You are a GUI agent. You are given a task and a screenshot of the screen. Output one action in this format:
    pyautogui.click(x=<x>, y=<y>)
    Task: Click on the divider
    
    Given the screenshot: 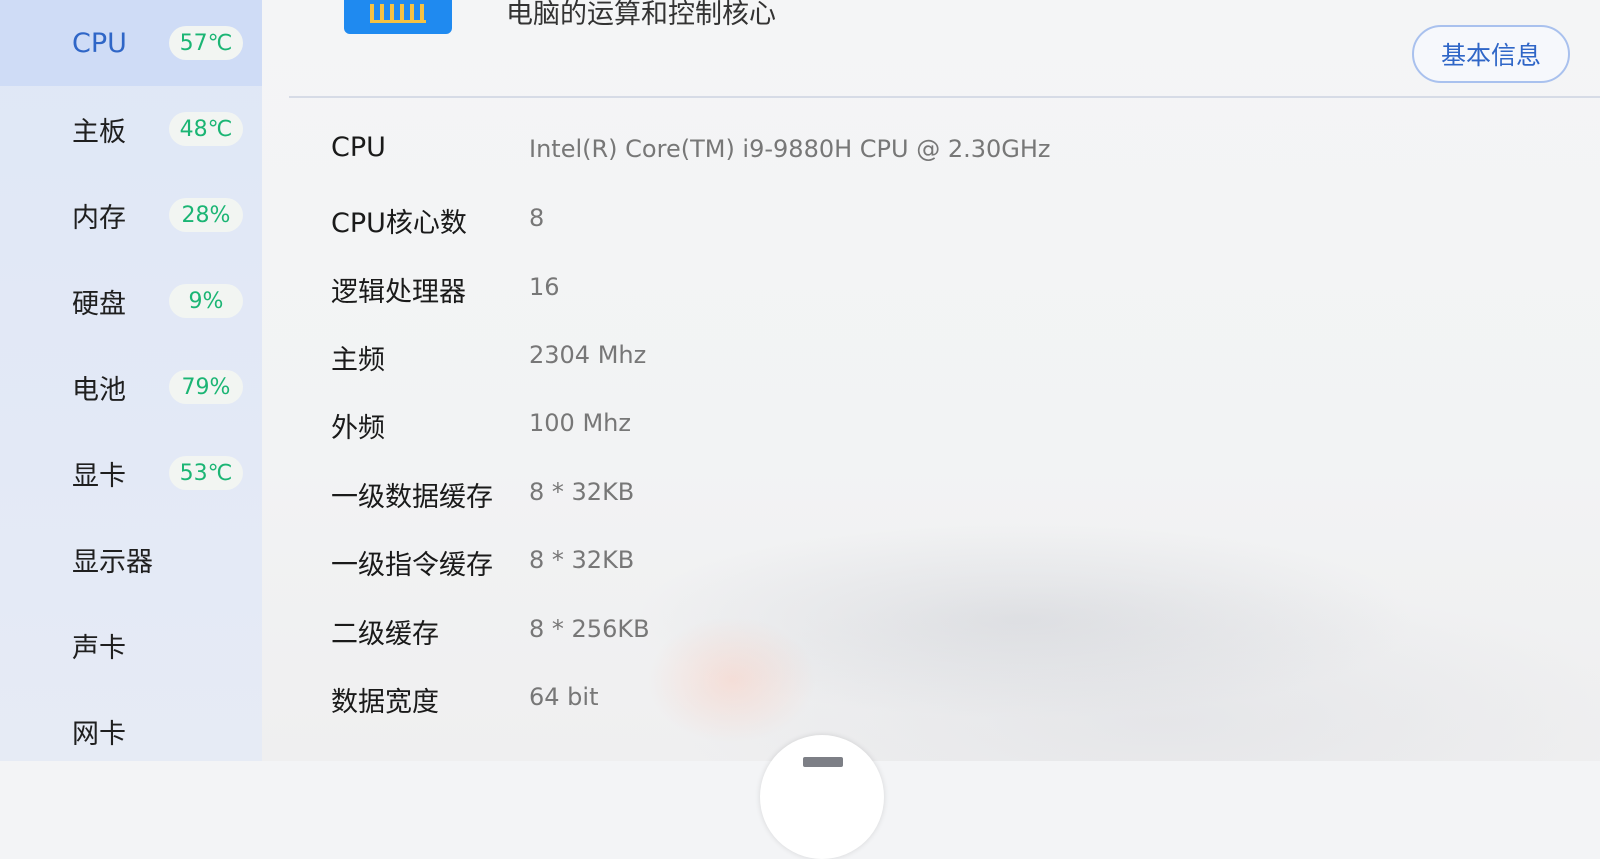 What is the action you would take?
    pyautogui.click(x=944, y=97)
    